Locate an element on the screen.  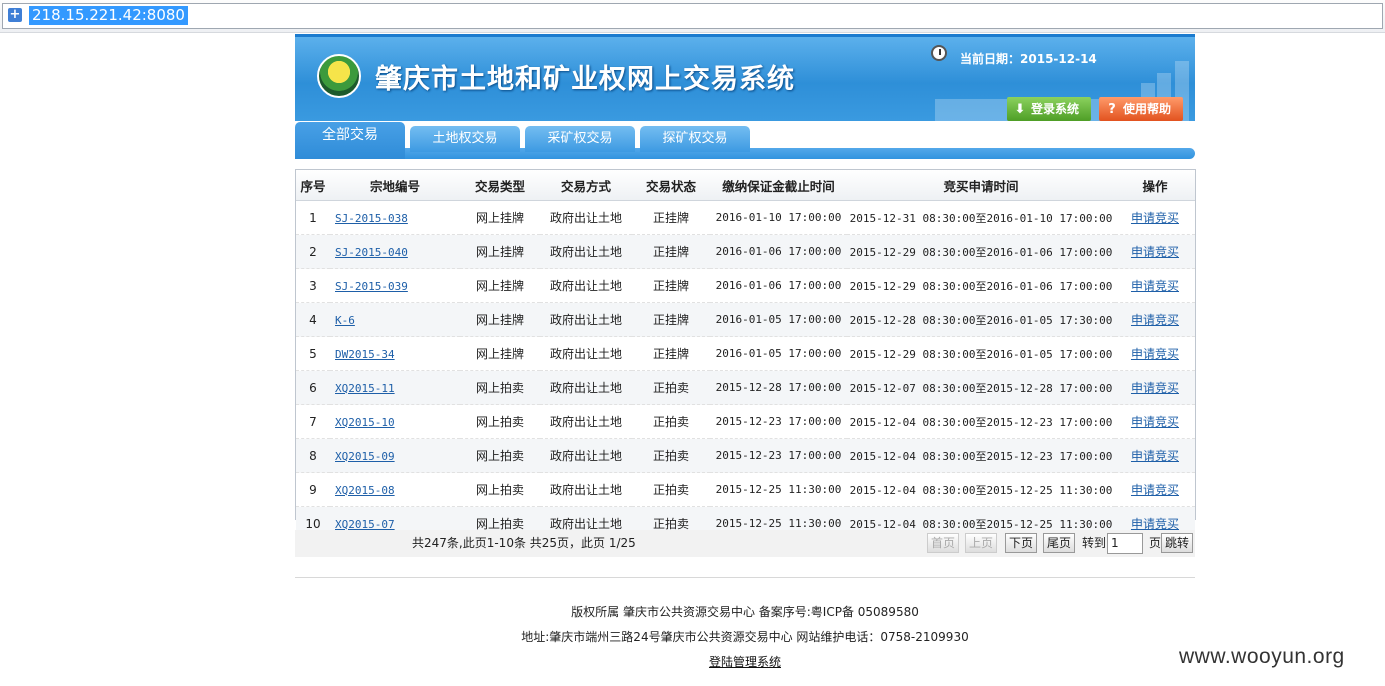
cell-number: 1 is located at coordinates (313, 217).